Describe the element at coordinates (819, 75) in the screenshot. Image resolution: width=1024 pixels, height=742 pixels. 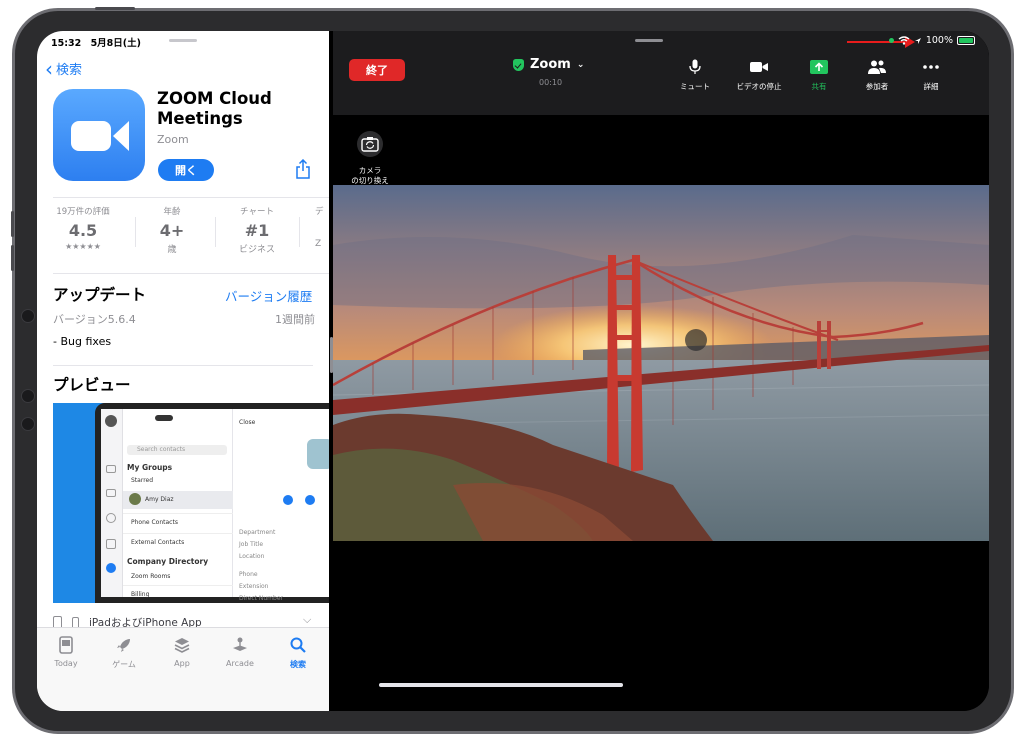
I see `share-screen-button: 共有` at that location.